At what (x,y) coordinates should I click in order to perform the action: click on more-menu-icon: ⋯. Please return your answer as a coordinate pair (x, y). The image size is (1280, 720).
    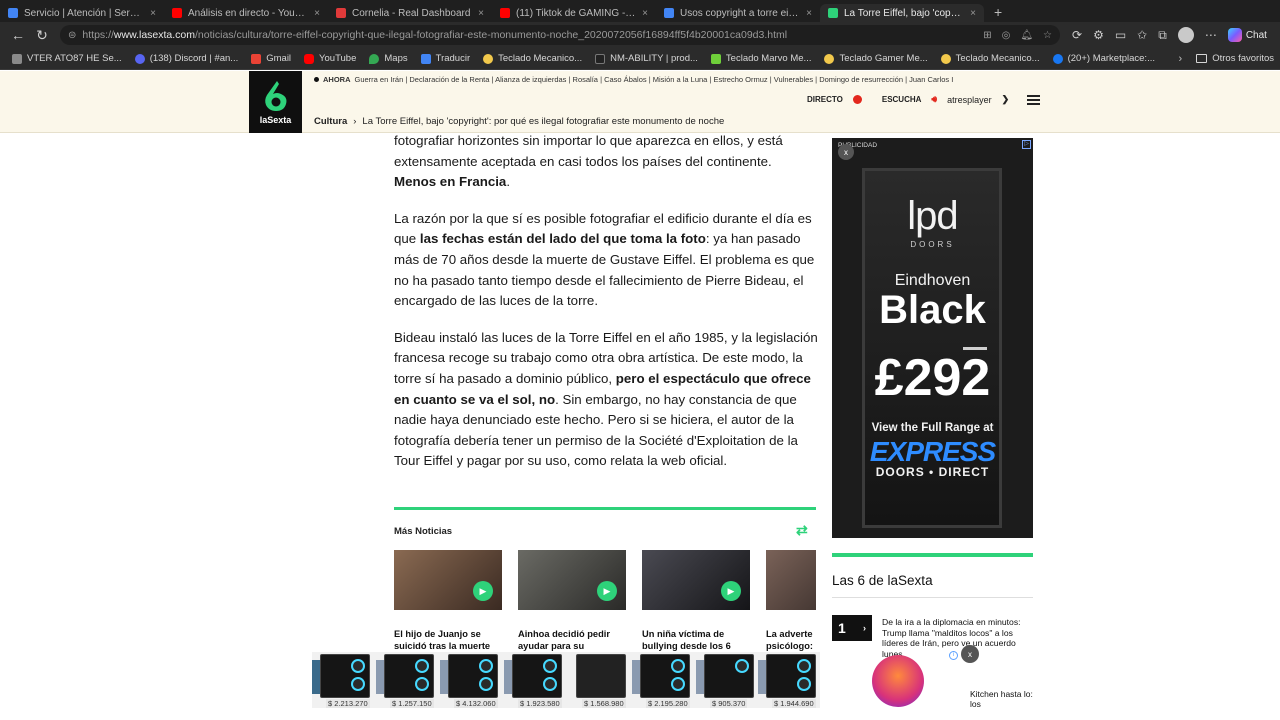
    Looking at the image, I should click on (1211, 35).